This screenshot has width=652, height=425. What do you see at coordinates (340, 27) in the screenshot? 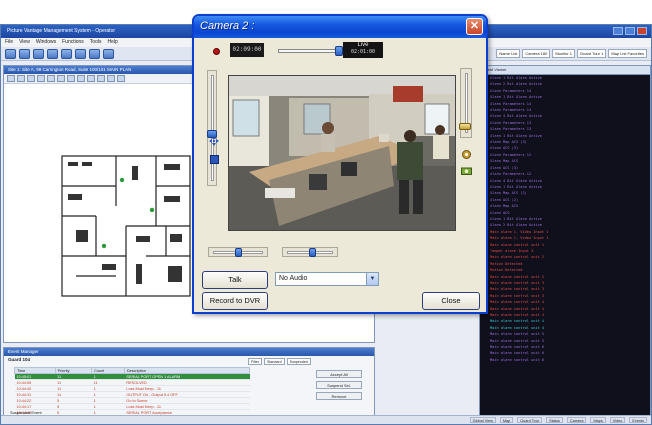
I see `camera-dialog-titlebar: Camera 2 : ✕` at bounding box center [340, 27].